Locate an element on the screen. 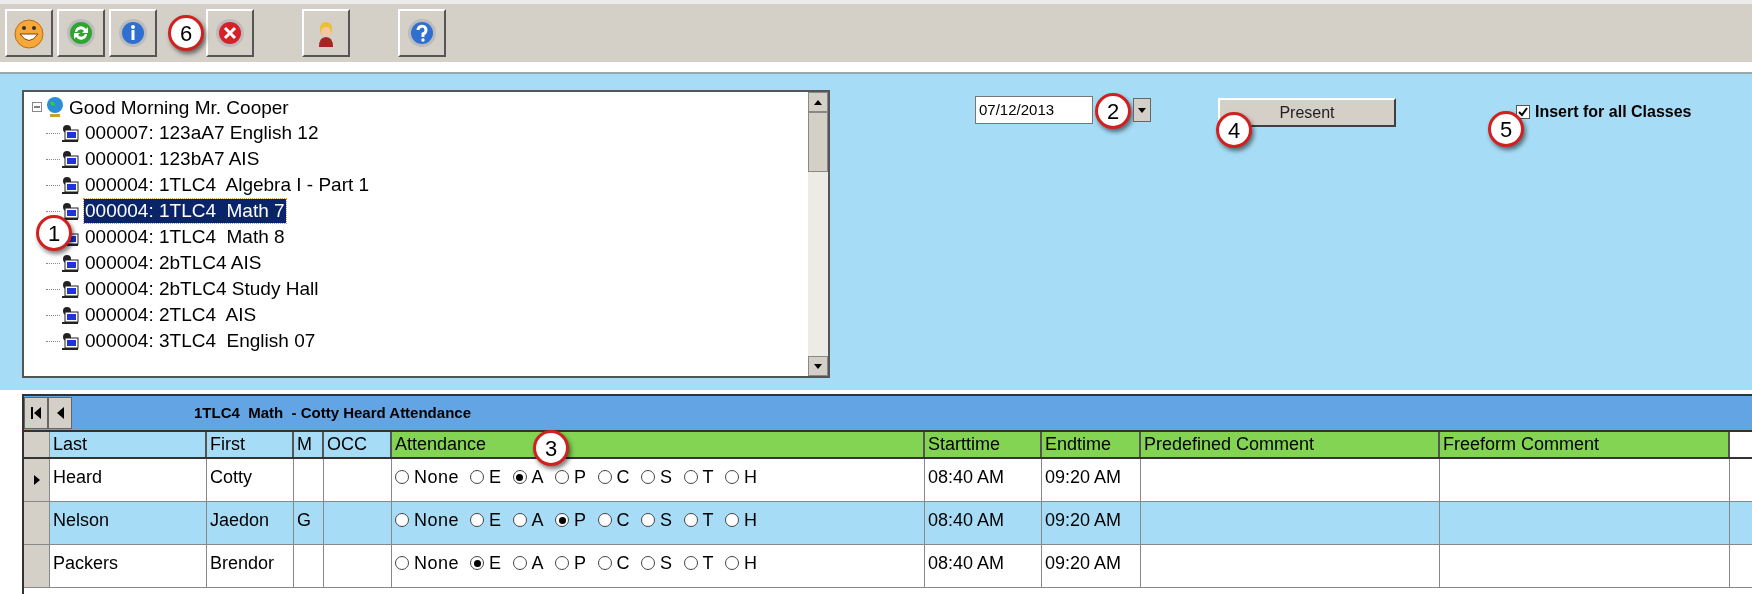  globe-icon is located at coordinates (55, 107).